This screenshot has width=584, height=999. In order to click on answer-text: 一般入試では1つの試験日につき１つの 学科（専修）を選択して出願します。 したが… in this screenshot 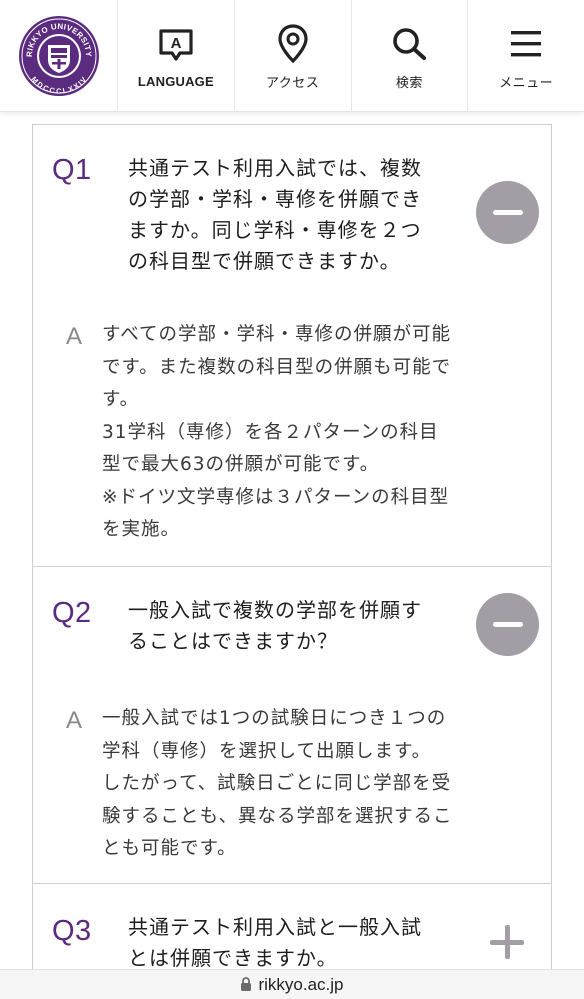, I will do `click(302, 784)`.